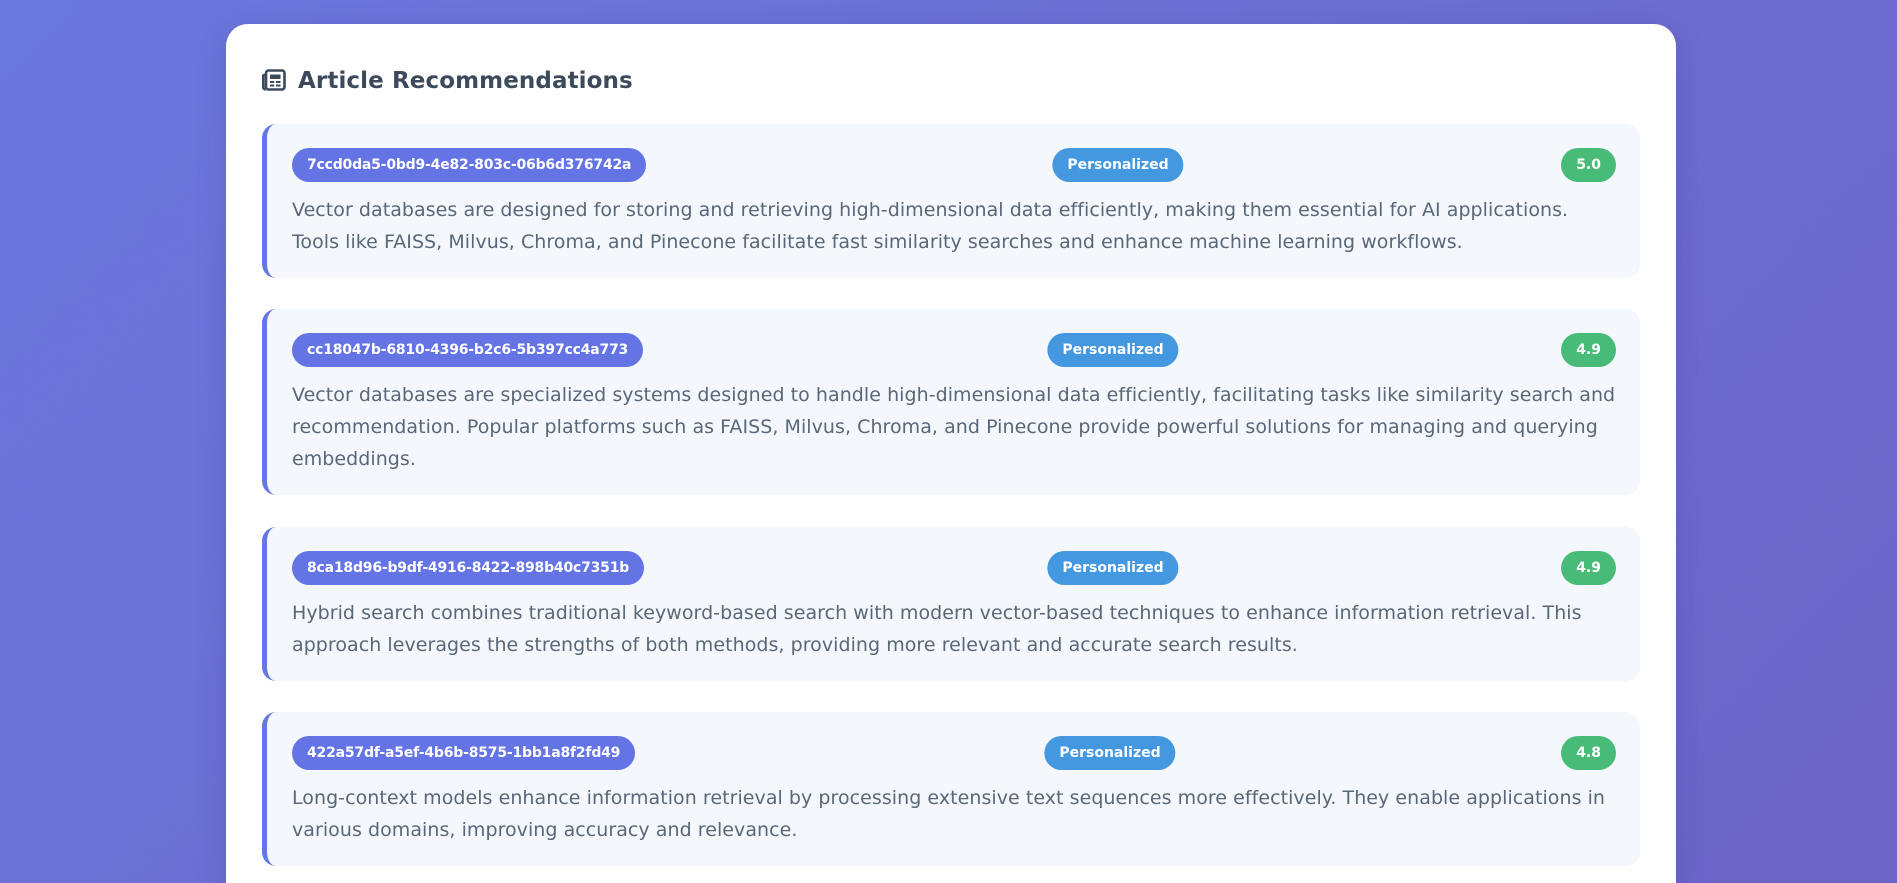  What do you see at coordinates (1588, 165) in the screenshot?
I see `score-badge: 5.0` at bounding box center [1588, 165].